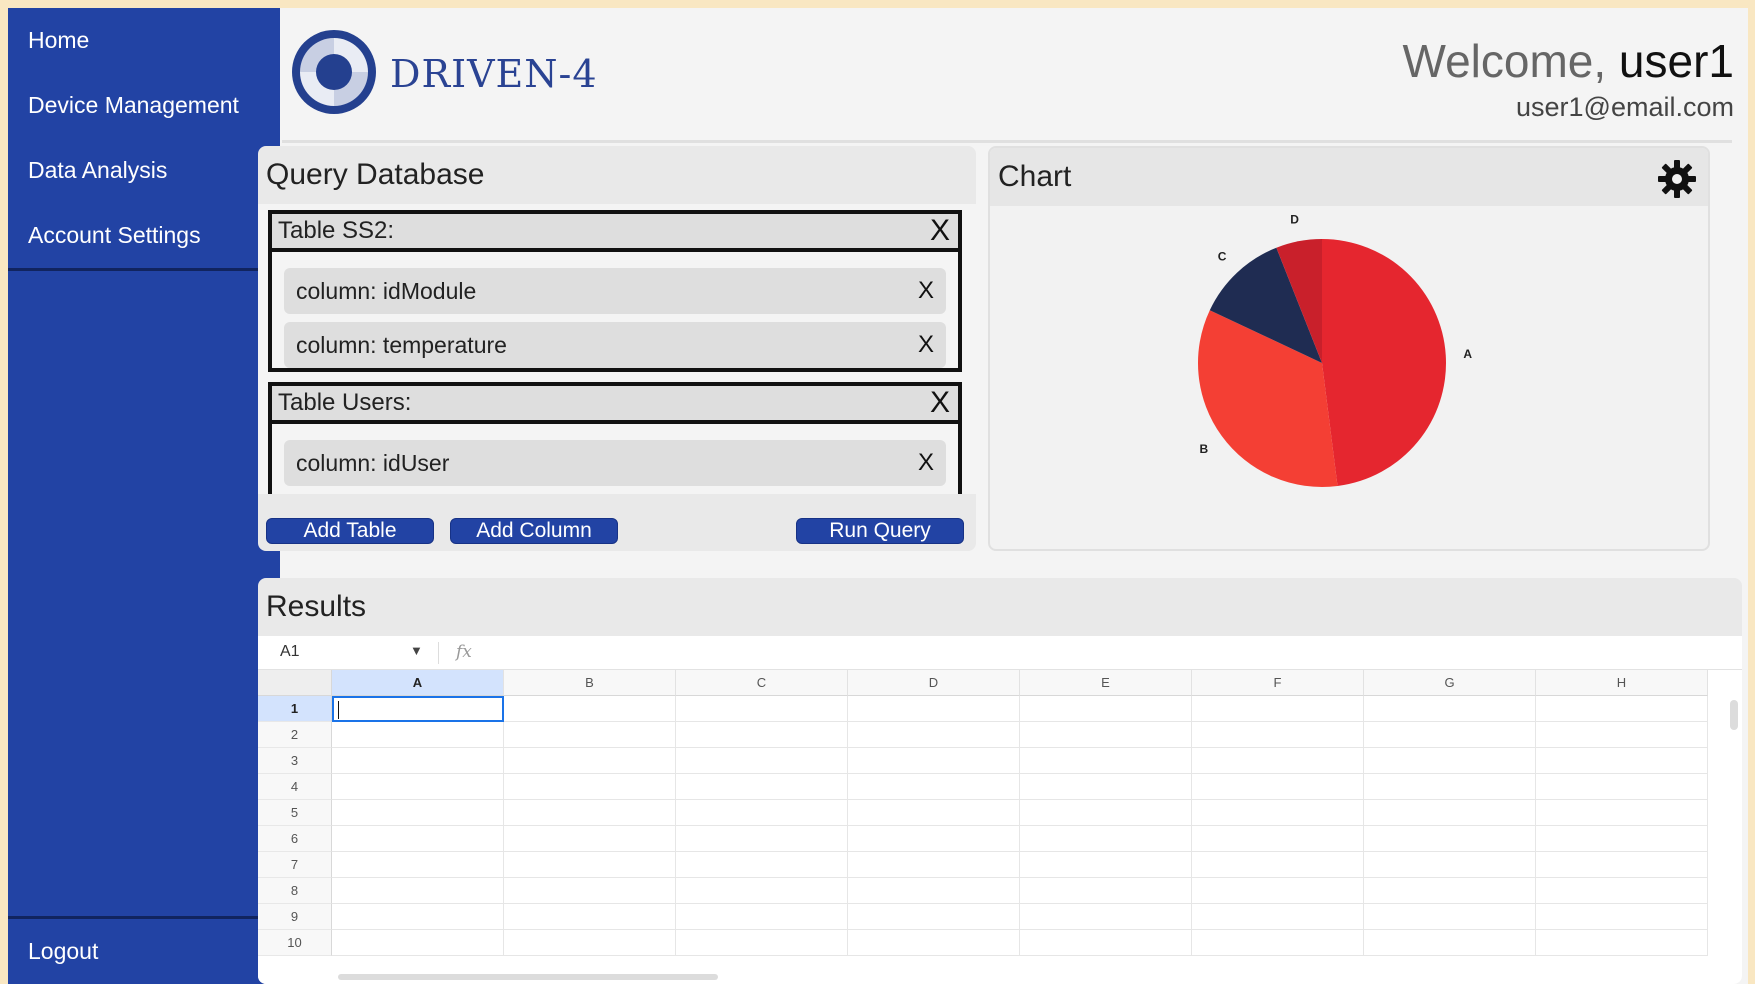  Describe the element at coordinates (438, 653) in the screenshot. I see `formula-separator` at that location.